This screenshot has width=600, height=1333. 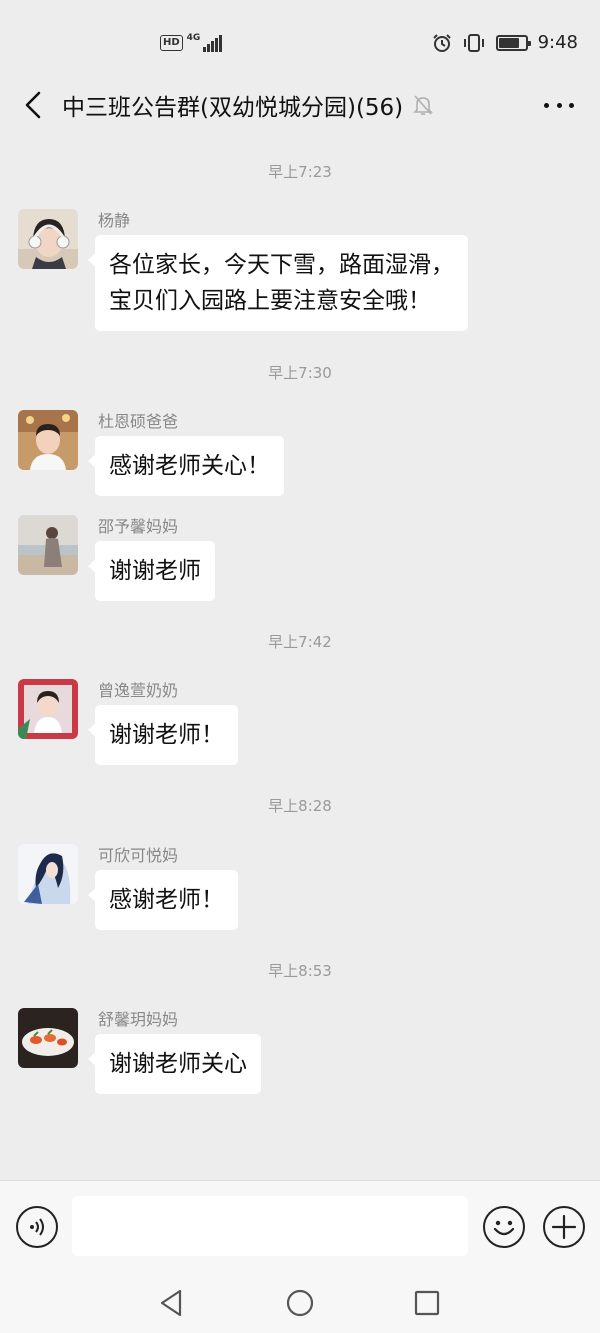 What do you see at coordinates (298, 560) in the screenshot?
I see `message-item: 邵予馨妈妈 谢谢老师` at bounding box center [298, 560].